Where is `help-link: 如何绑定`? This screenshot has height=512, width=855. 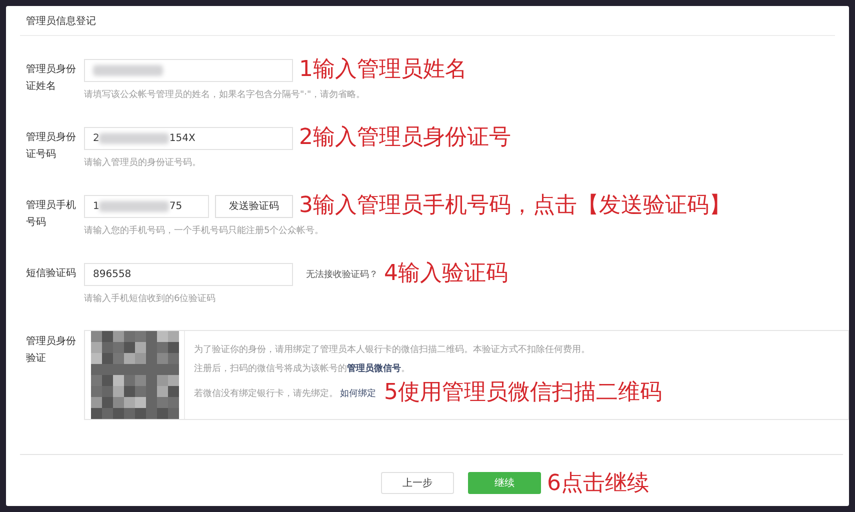 help-link: 如何绑定 is located at coordinates (358, 393).